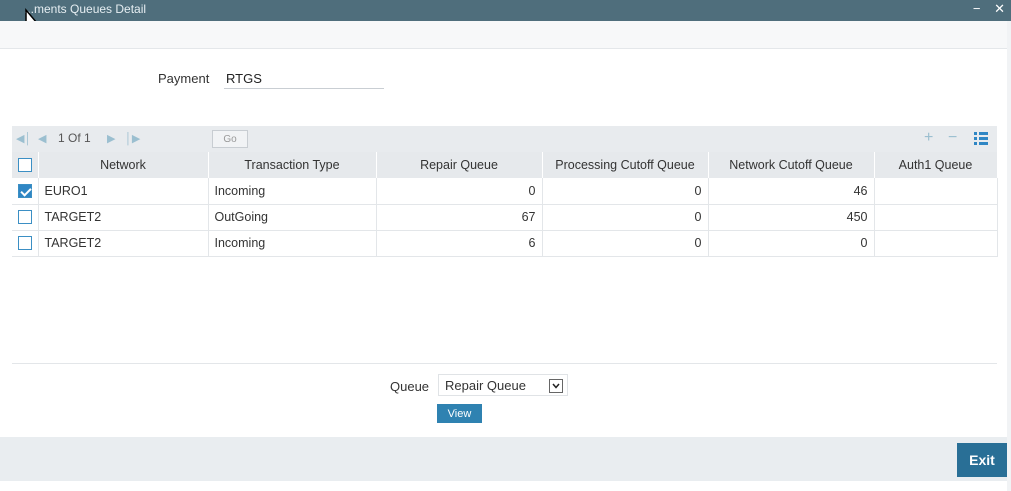  Describe the element at coordinates (304, 79) in the screenshot. I see `payment-field` at that location.